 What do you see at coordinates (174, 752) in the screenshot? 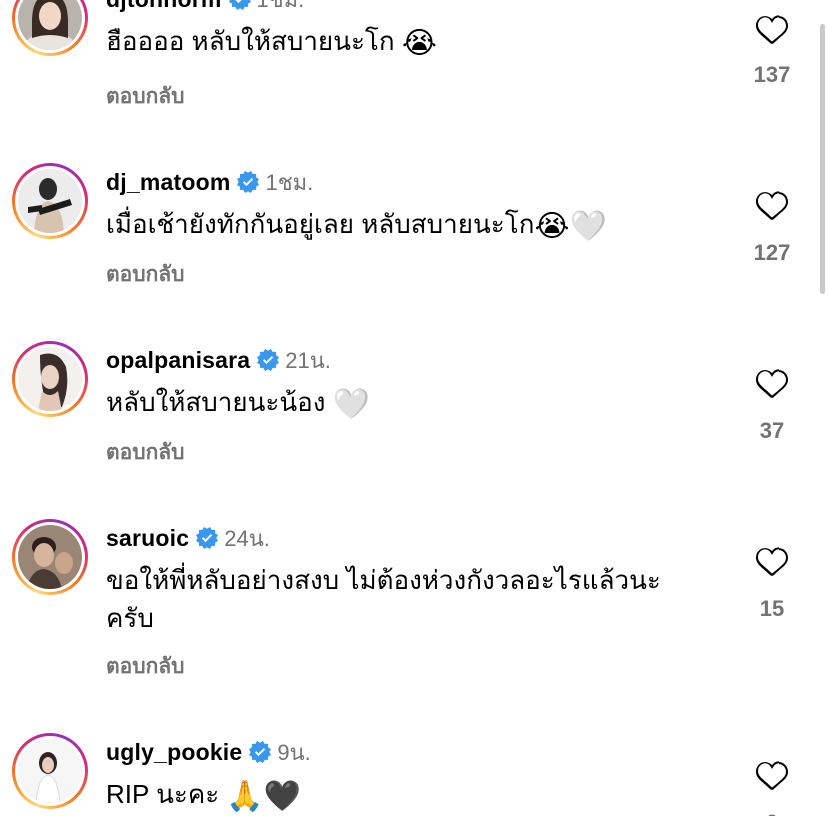
I see `username: ugly_pookie` at bounding box center [174, 752].